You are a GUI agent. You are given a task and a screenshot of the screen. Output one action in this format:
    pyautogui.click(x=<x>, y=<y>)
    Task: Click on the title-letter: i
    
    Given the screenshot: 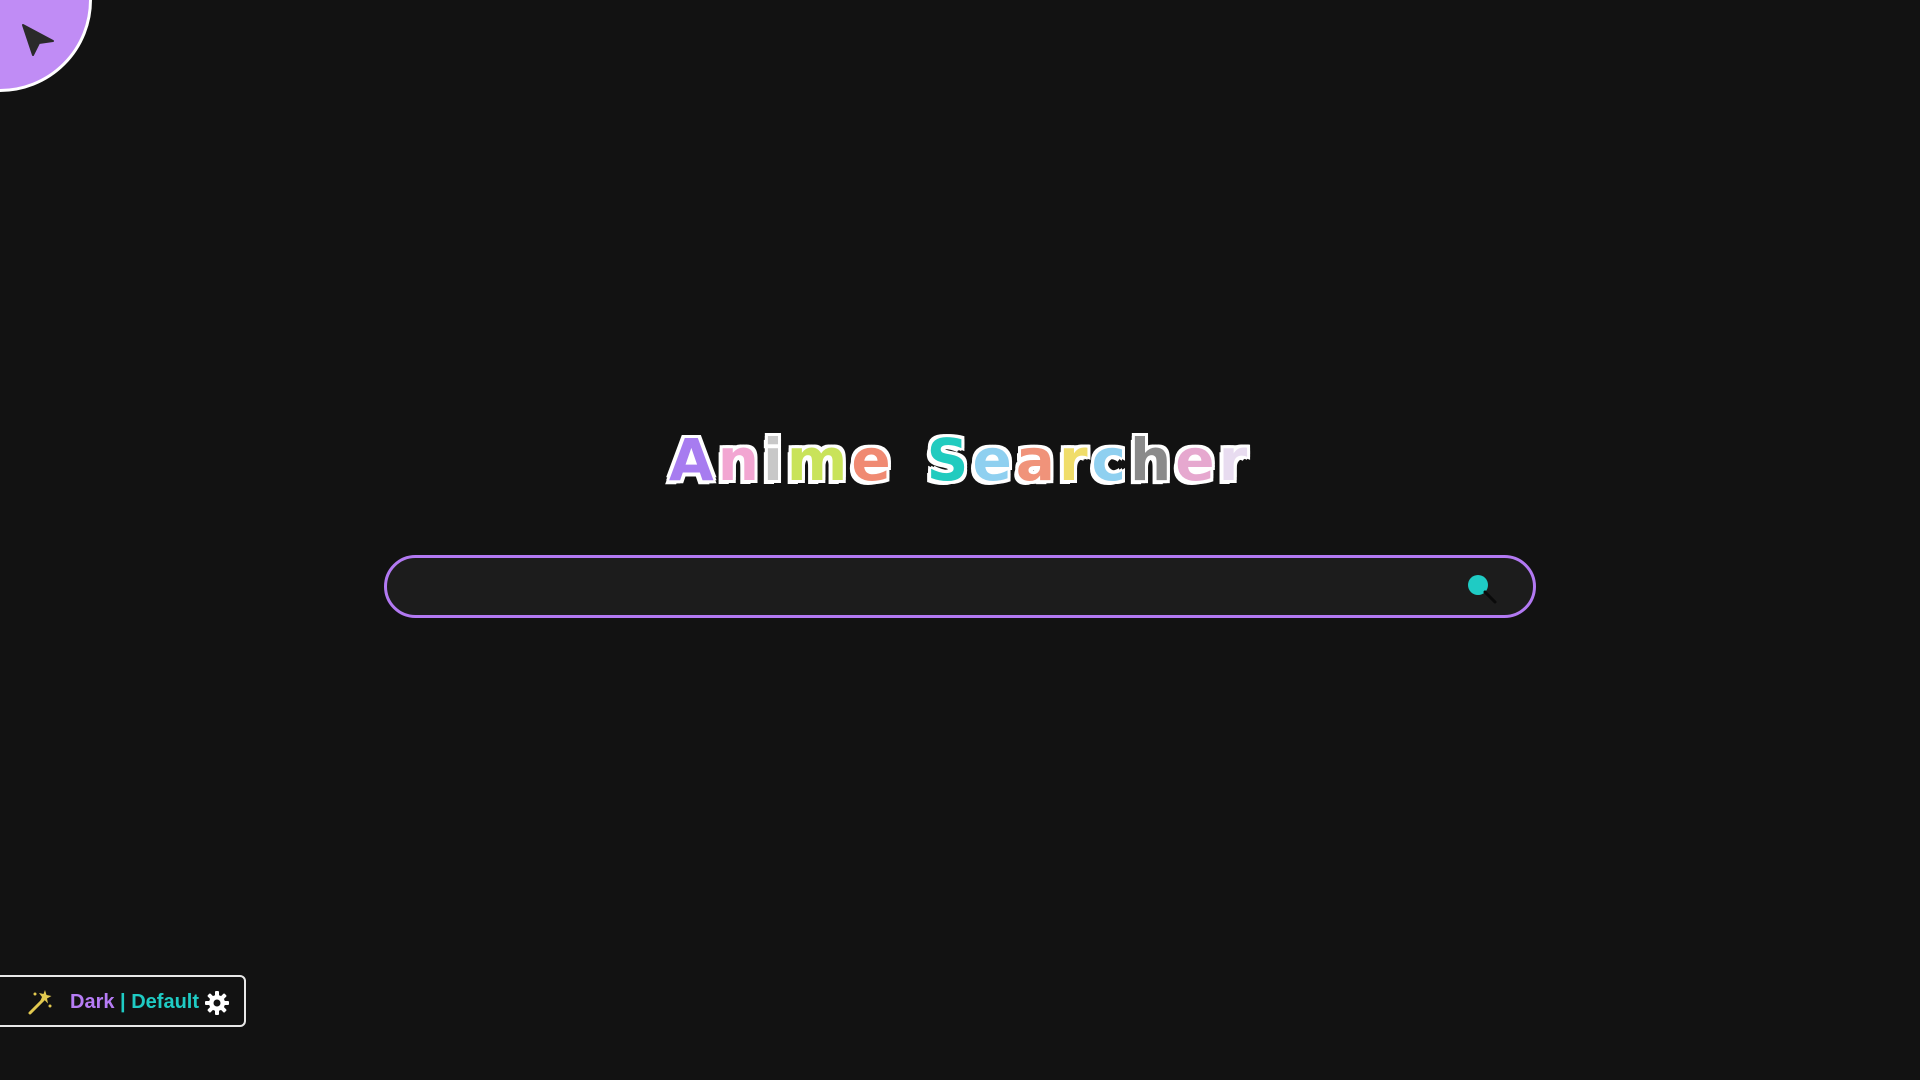 What is the action you would take?
    pyautogui.click(x=775, y=460)
    